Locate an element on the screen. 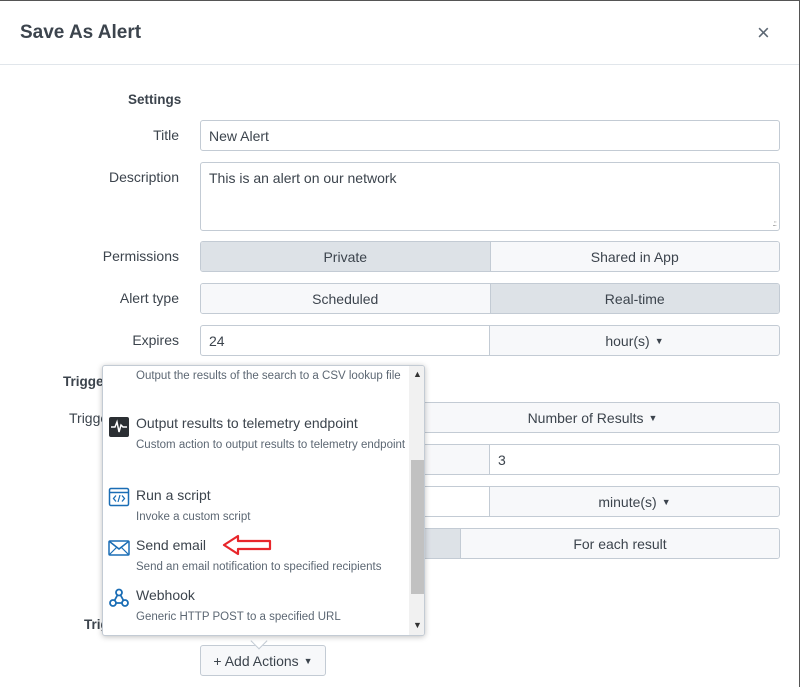 Image resolution: width=800 pixels, height=687 pixels. resize-grip-icon: .:: is located at coordinates (774, 223).